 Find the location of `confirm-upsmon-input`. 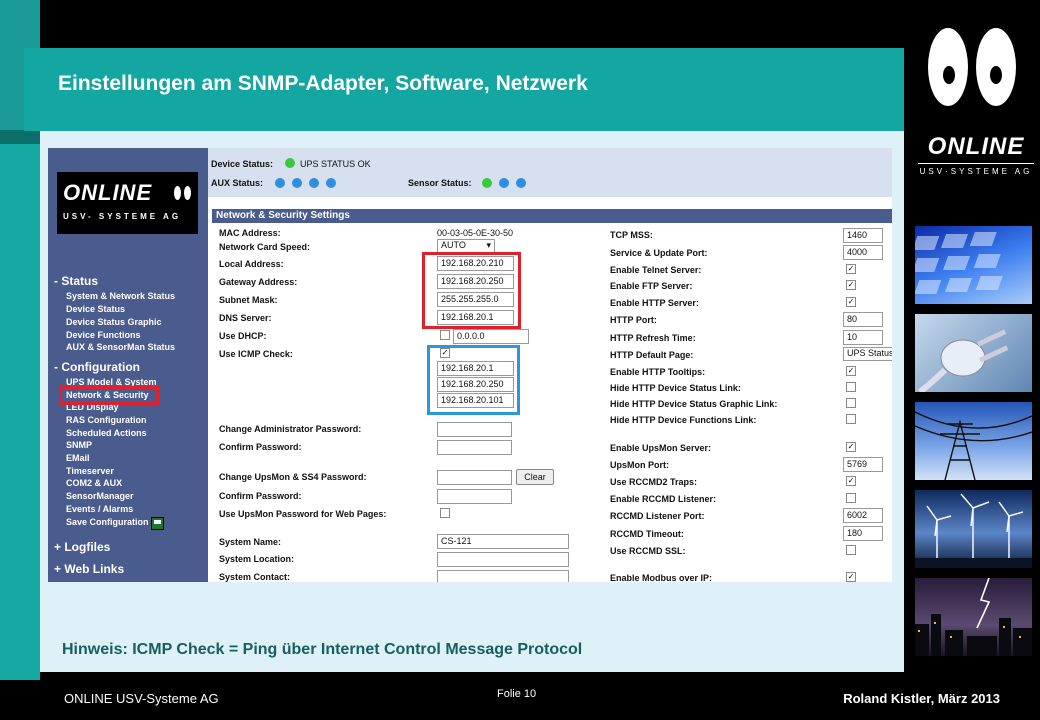

confirm-upsmon-input is located at coordinates (474, 496).